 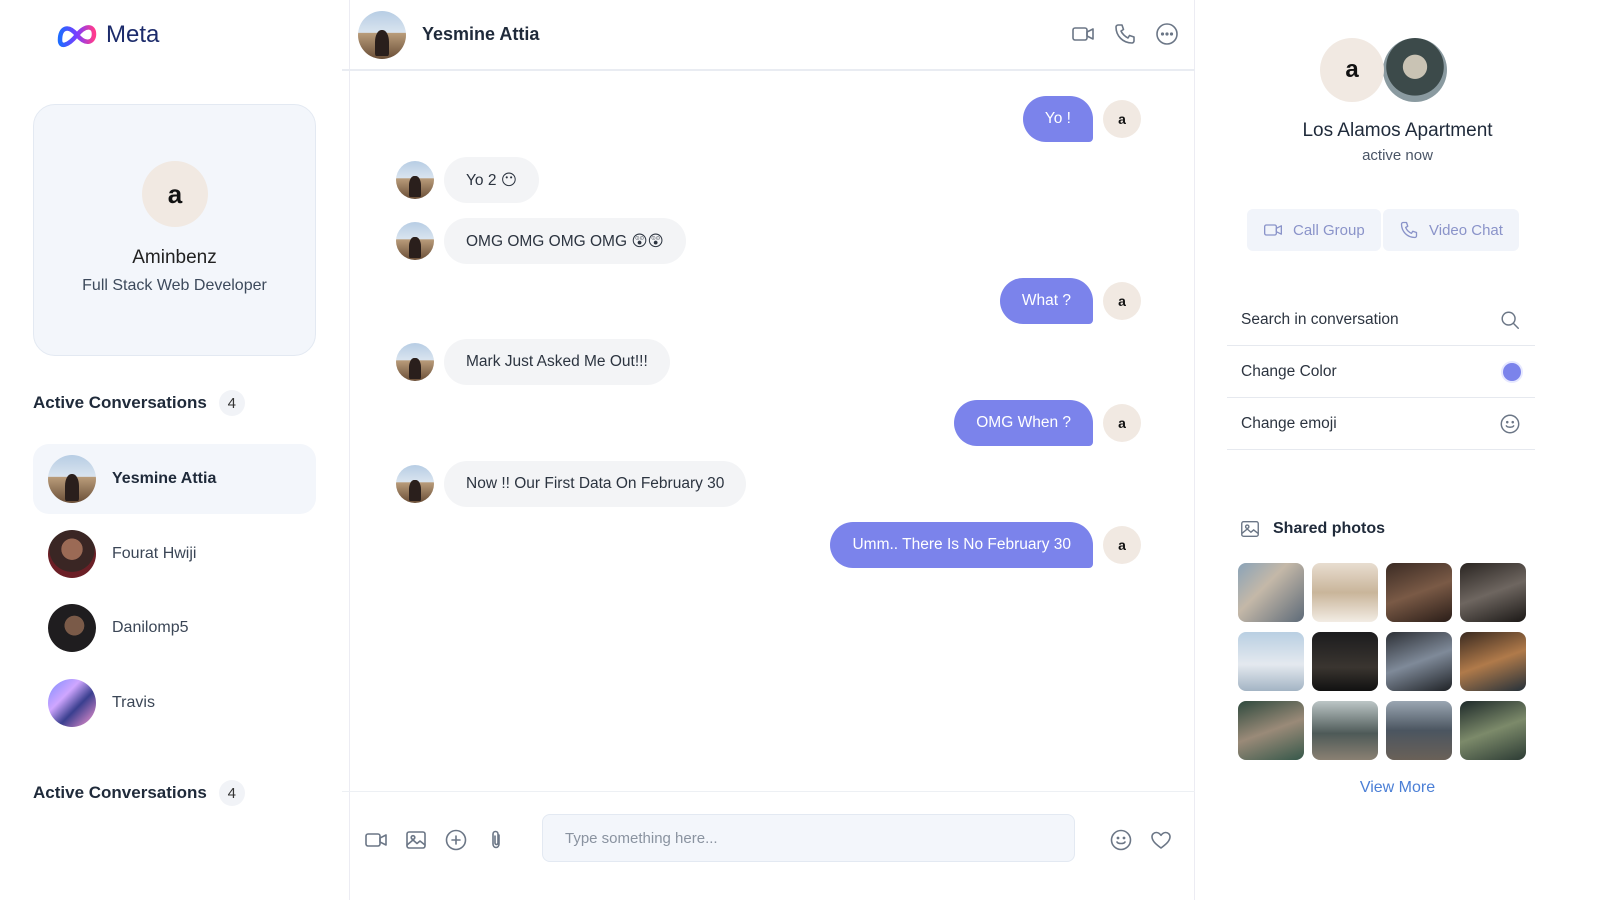 I want to click on send-image-button, so click(x=416, y=840).